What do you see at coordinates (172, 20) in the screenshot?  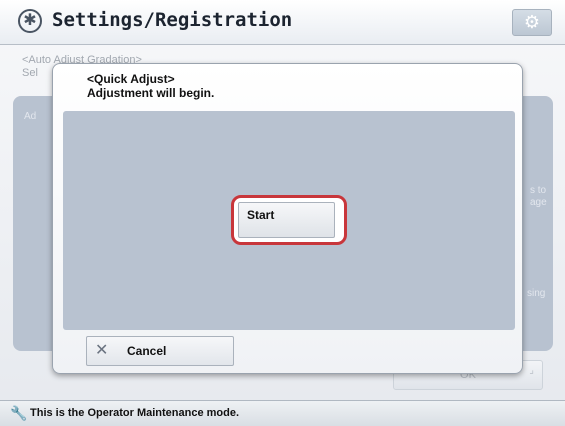 I see `page-title: Settings/Registration` at bounding box center [172, 20].